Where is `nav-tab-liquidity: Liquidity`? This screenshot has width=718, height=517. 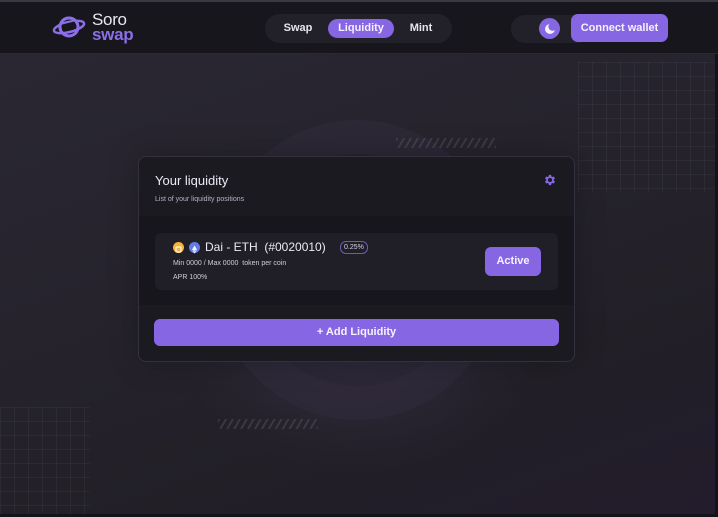
nav-tab-liquidity: Liquidity is located at coordinates (361, 28).